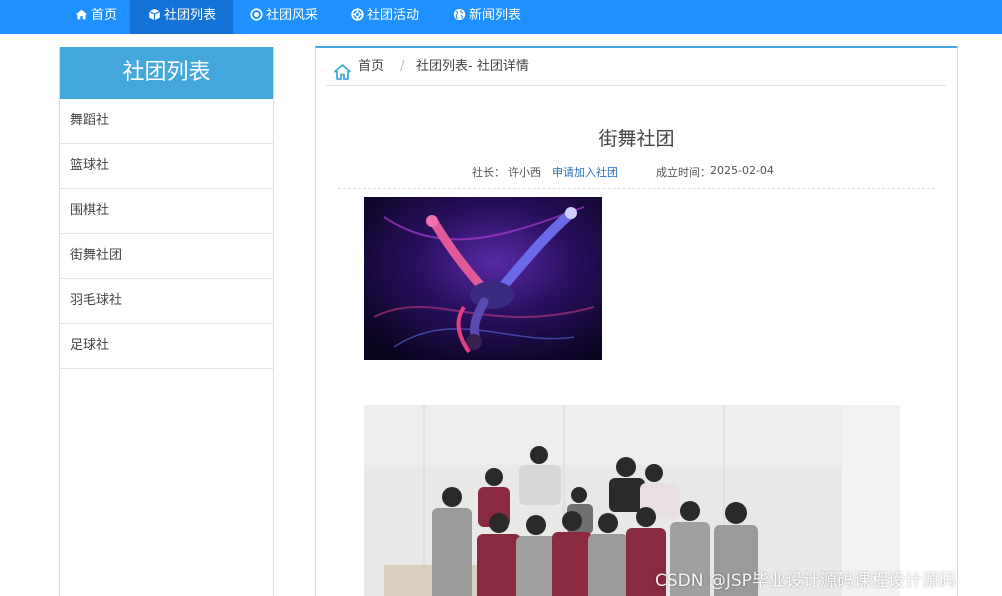 This screenshot has width=1002, height=596. What do you see at coordinates (166, 211) in the screenshot?
I see `sidebar-item-go: 围棋社` at bounding box center [166, 211].